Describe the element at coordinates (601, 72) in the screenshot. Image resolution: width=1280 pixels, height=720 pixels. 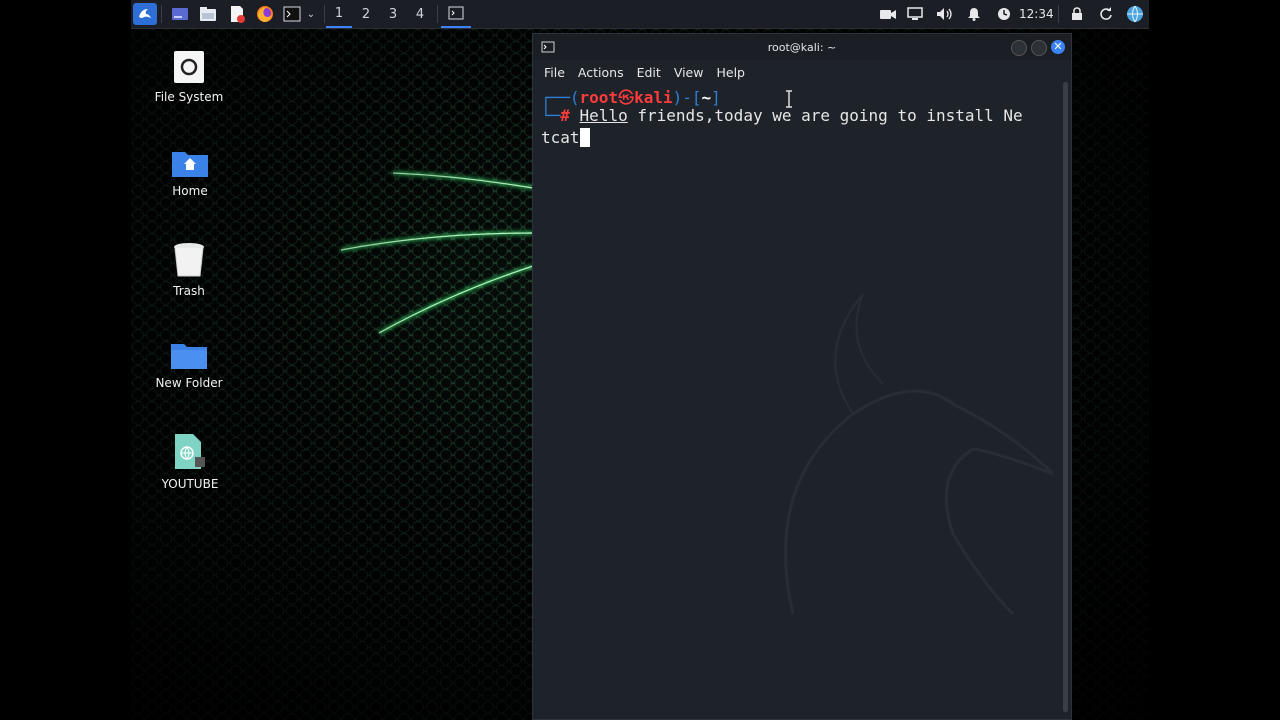
I see `menu-actions: Actions` at that location.